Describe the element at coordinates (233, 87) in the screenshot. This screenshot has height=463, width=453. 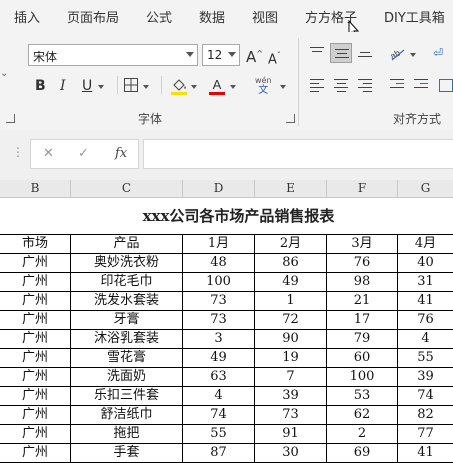
I see `font-color-dropdown-icon` at that location.